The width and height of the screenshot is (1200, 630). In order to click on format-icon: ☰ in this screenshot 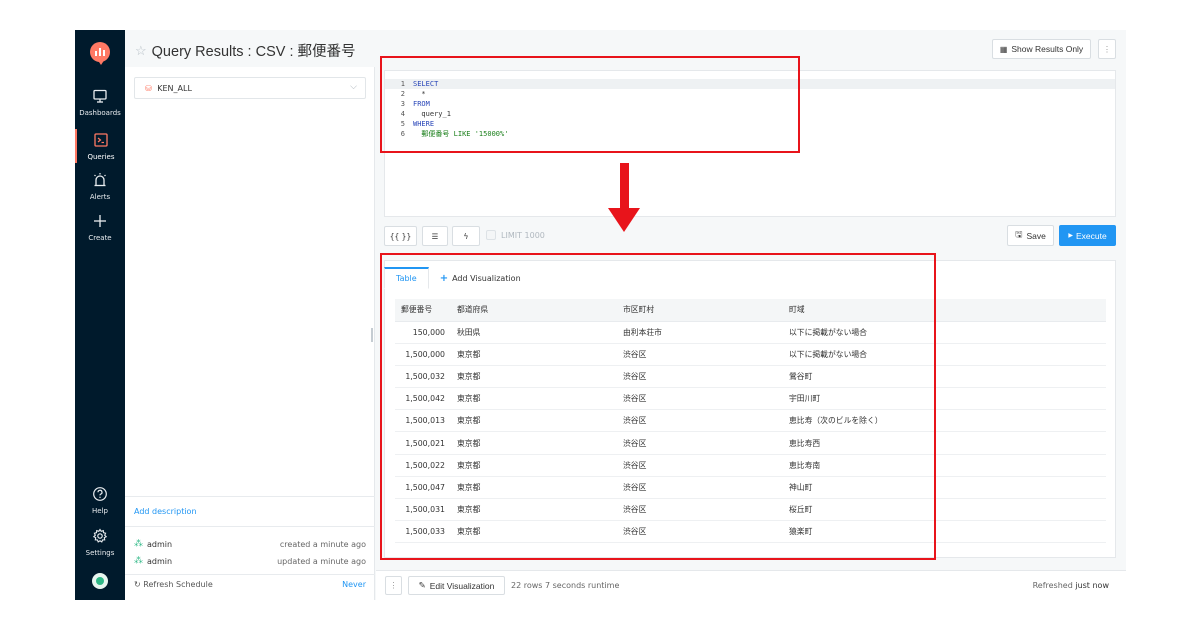, I will do `click(435, 236)`.